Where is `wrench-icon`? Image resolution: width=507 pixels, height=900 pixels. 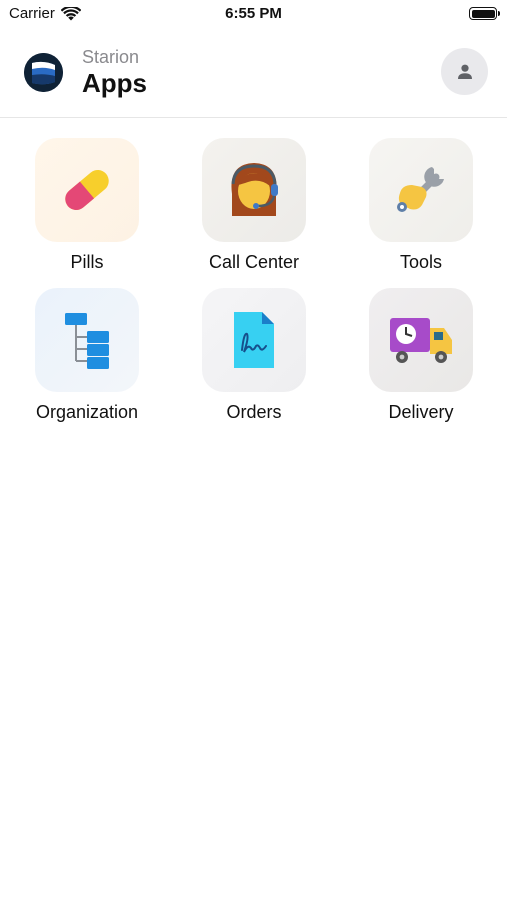
wrench-icon is located at coordinates (421, 190).